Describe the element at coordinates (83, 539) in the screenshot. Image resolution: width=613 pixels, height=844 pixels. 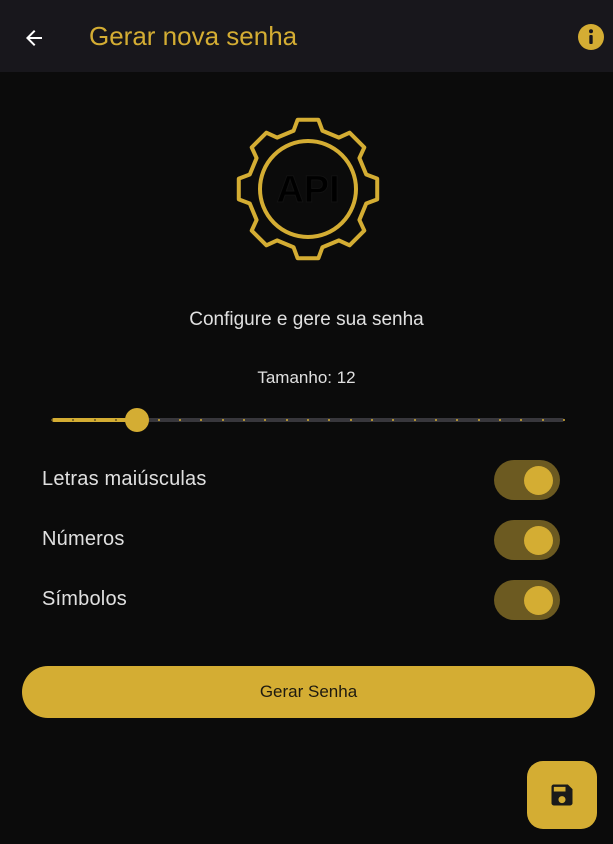
I see `option-label-numbers: Números` at that location.